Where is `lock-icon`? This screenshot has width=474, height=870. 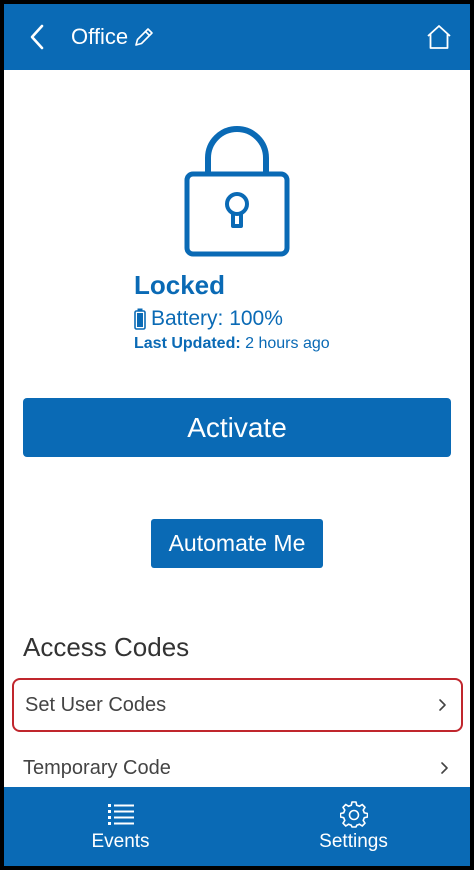 lock-icon is located at coordinates (237, 191).